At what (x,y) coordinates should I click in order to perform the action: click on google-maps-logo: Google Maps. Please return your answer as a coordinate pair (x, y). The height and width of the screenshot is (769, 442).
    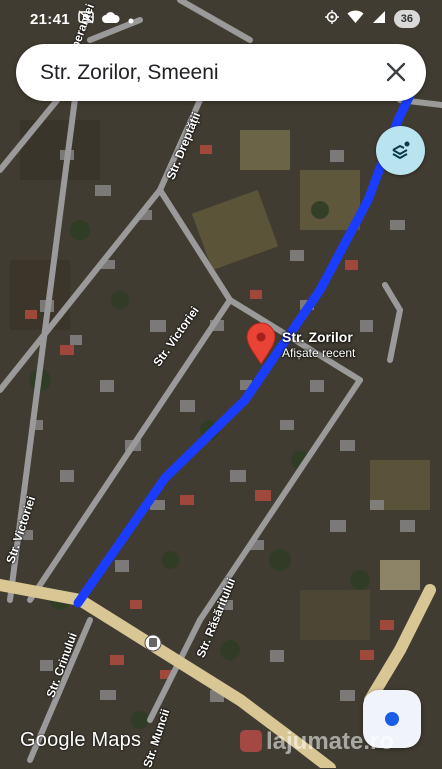
    Looking at the image, I should click on (81, 740).